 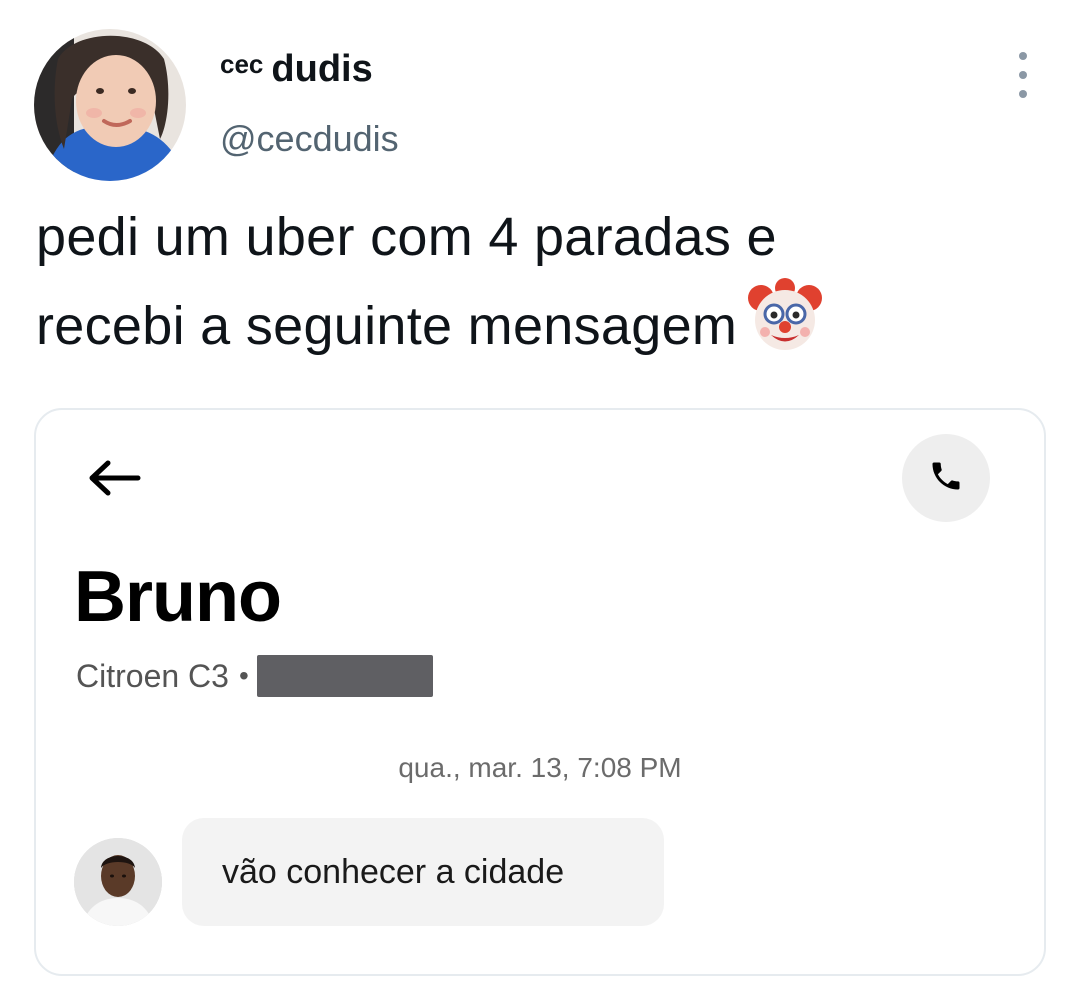 I want to click on driver-avatar, so click(x=118, y=882).